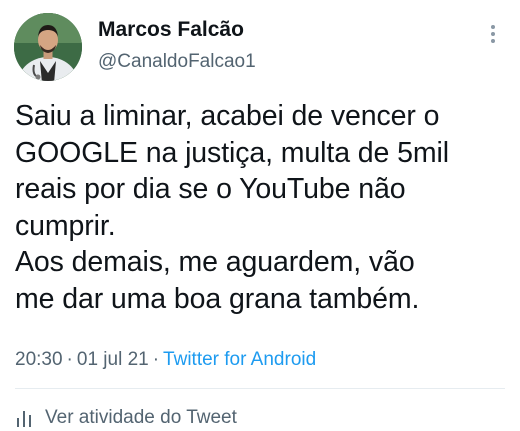  Describe the element at coordinates (217, 298) in the screenshot. I see `tweet-text-line: me dar uma boa grana também.` at that location.